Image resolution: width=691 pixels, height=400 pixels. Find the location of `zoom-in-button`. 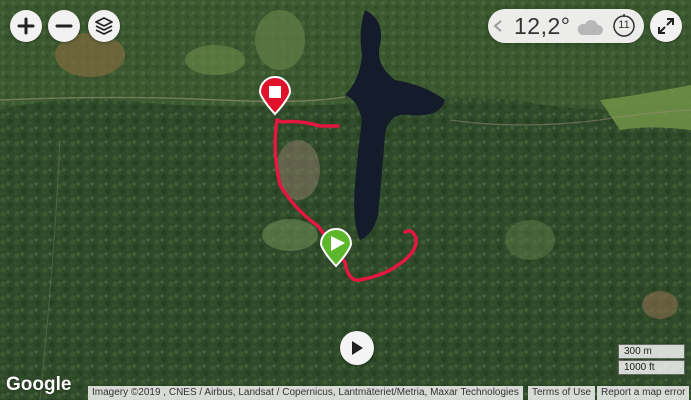

zoom-in-button is located at coordinates (26, 26).